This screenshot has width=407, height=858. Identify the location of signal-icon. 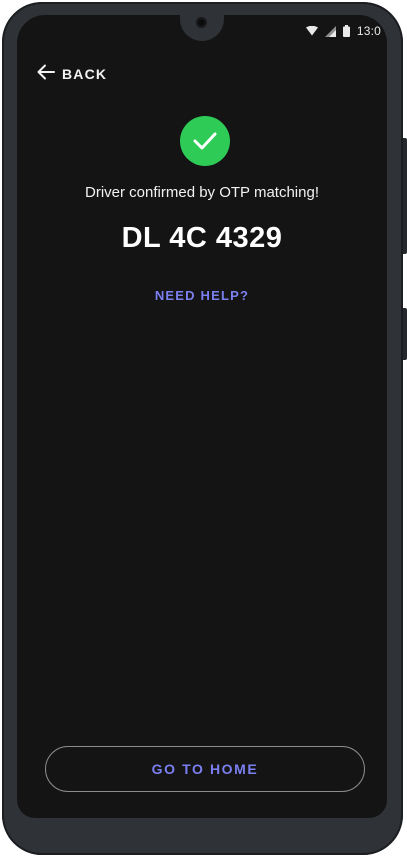
(330, 31).